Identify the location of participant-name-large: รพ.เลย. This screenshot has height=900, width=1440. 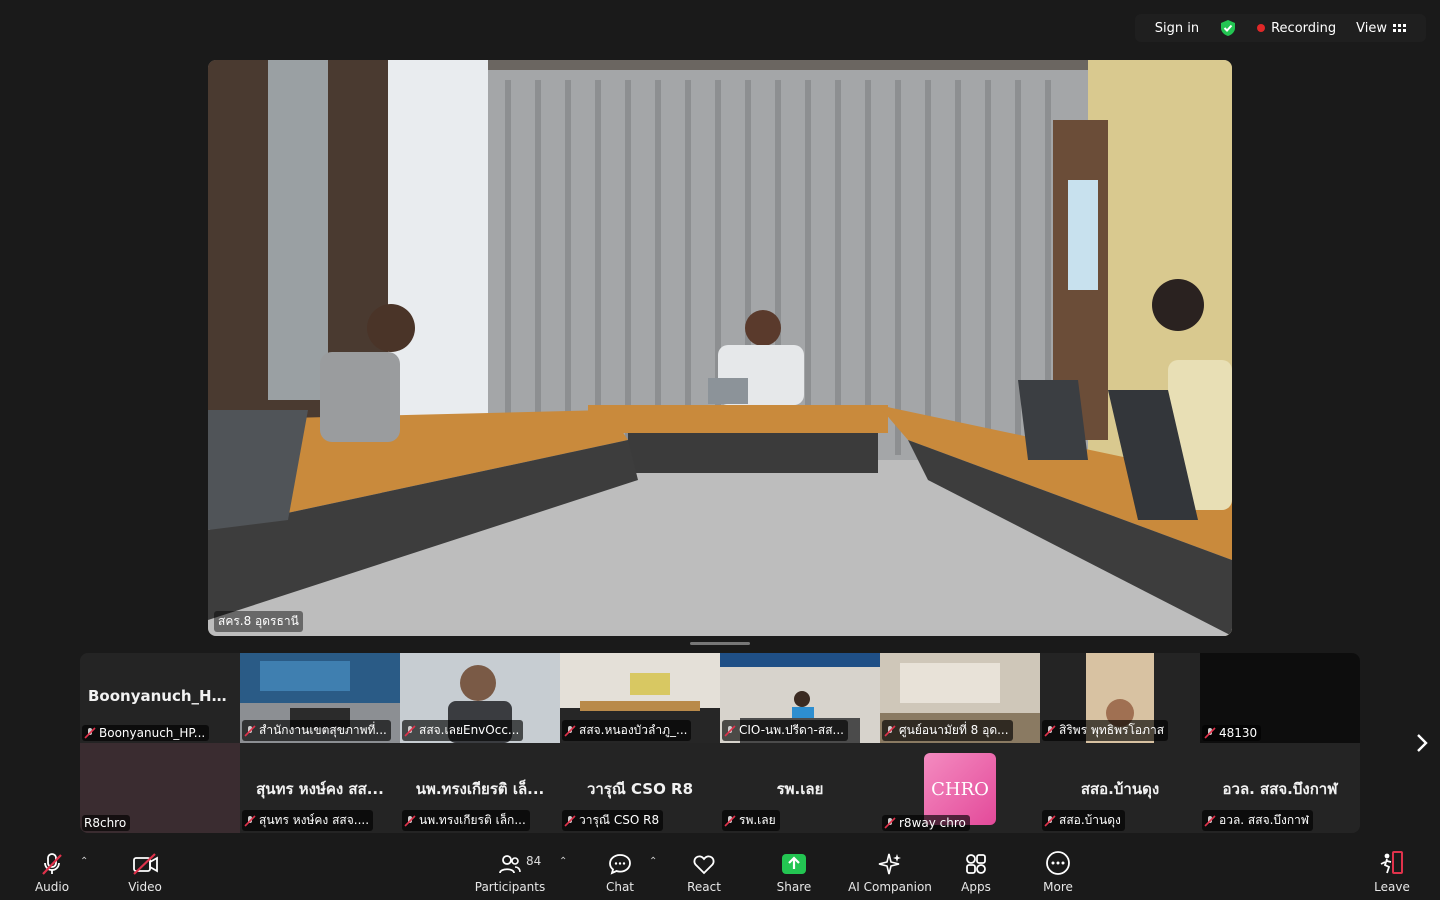
(800, 789).